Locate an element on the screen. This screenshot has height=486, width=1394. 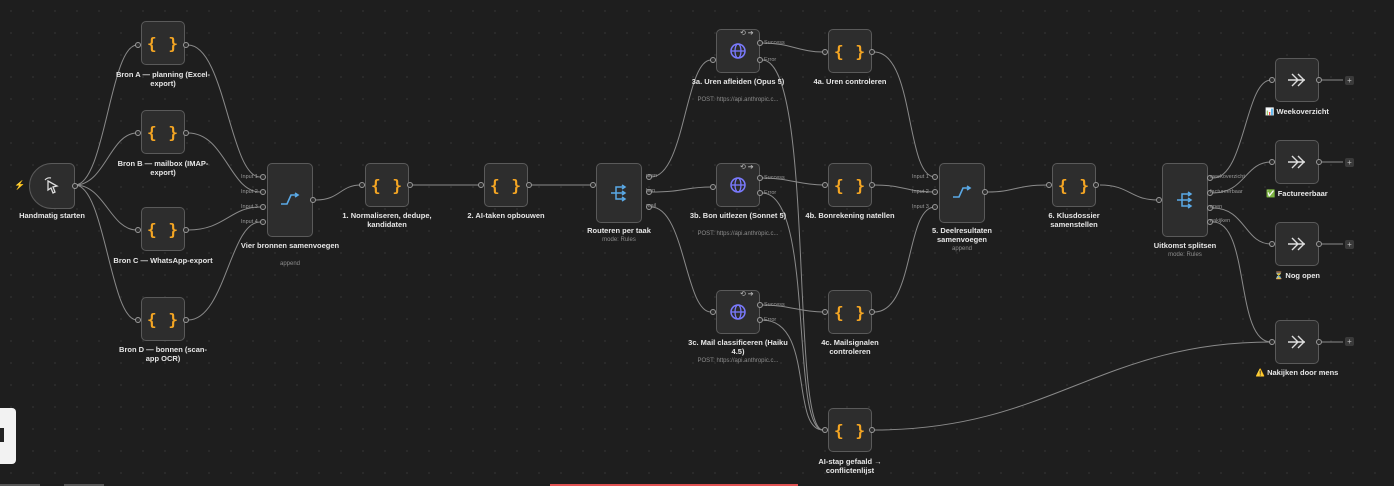
node-label: ⏳ Nog open is located at coordinates (1297, 275).